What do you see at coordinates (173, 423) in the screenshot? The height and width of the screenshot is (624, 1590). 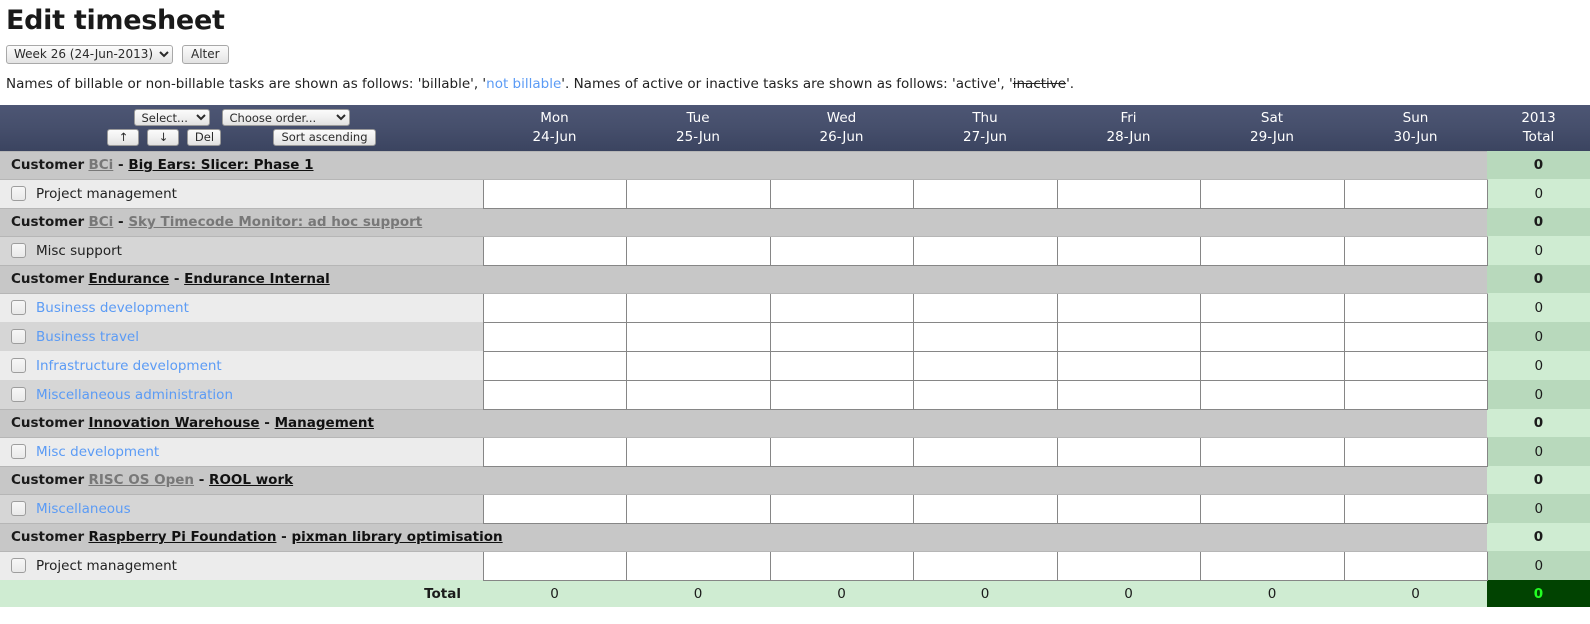 I see `customer-link: Innovation Warehouse` at bounding box center [173, 423].